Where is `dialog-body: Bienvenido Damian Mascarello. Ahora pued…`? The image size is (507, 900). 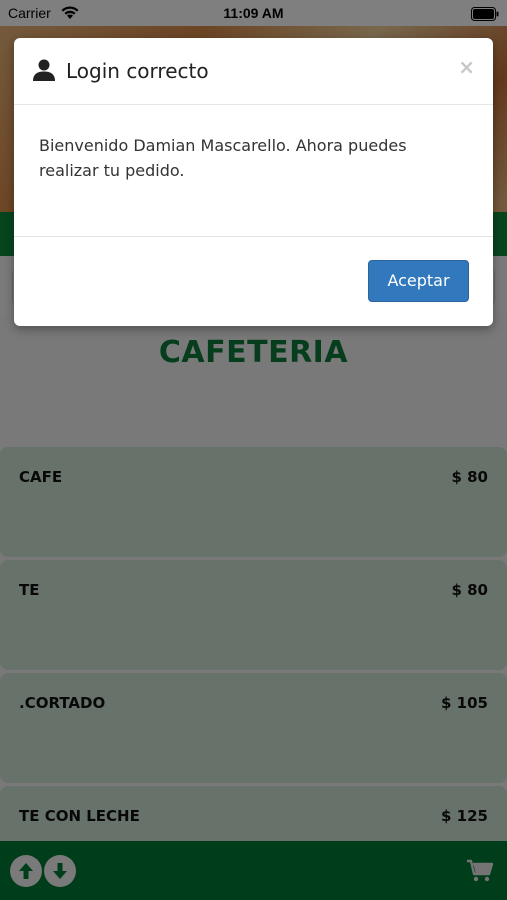
dialog-body: Bienvenido Damian Mascarello. Ahora pued… is located at coordinates (253, 171).